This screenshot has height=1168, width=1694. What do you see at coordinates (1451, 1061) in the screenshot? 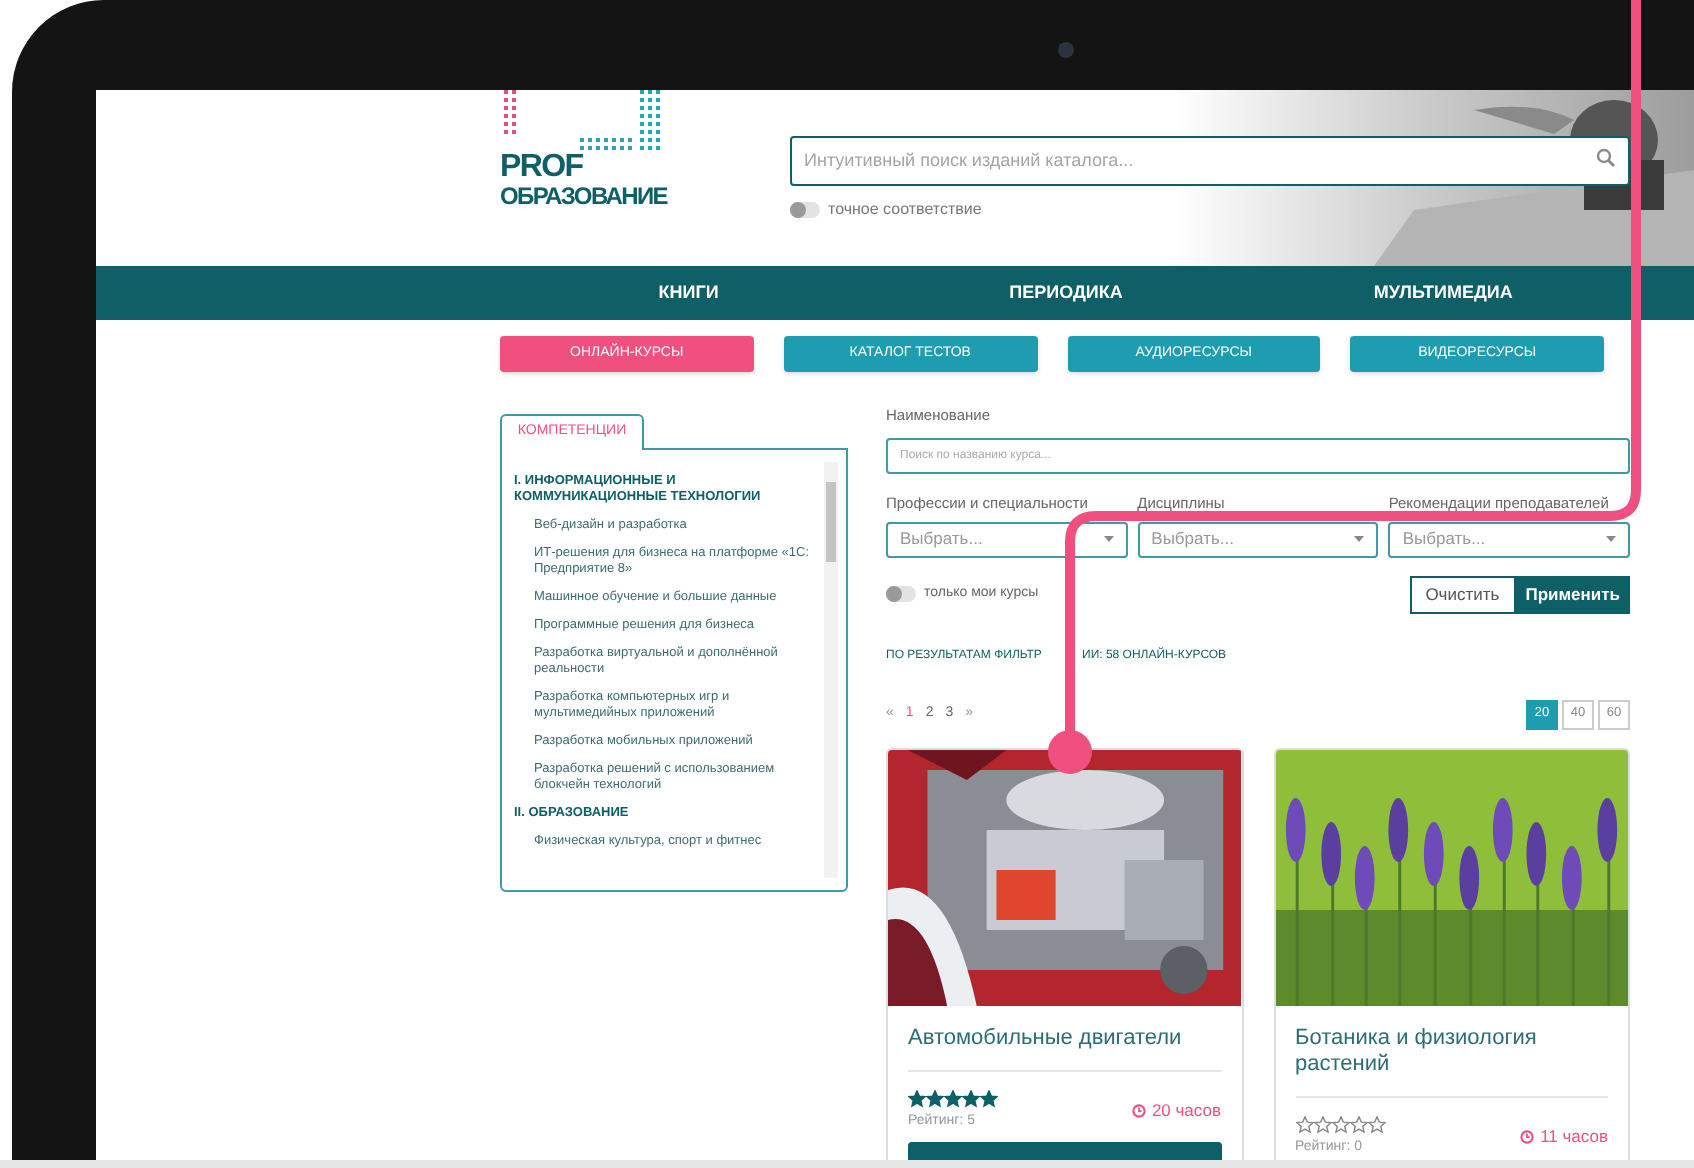
I see `course-title: Ботаника и физиология растений` at bounding box center [1451, 1061].